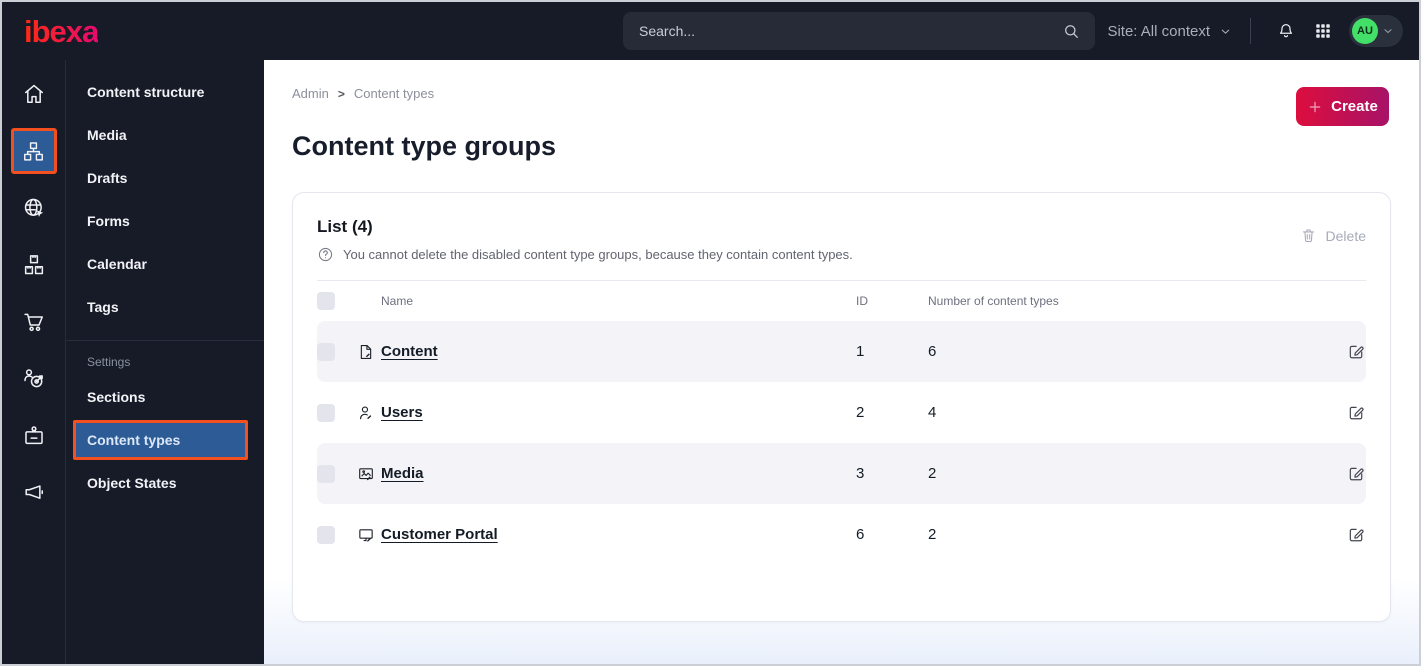  What do you see at coordinates (841, 473) in the screenshot?
I see `table-row-media: Media 3 2` at bounding box center [841, 473].